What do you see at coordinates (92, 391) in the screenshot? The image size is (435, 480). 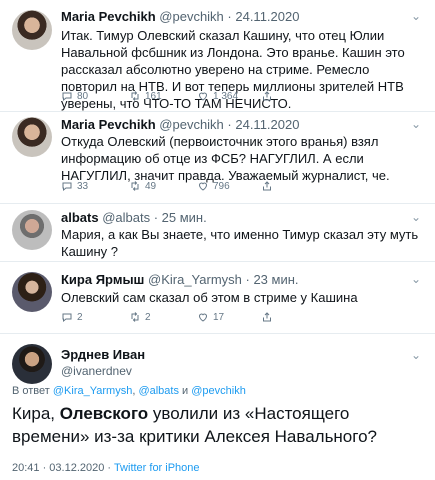 I see `mention-link: @Kira_Yarmysh` at bounding box center [92, 391].